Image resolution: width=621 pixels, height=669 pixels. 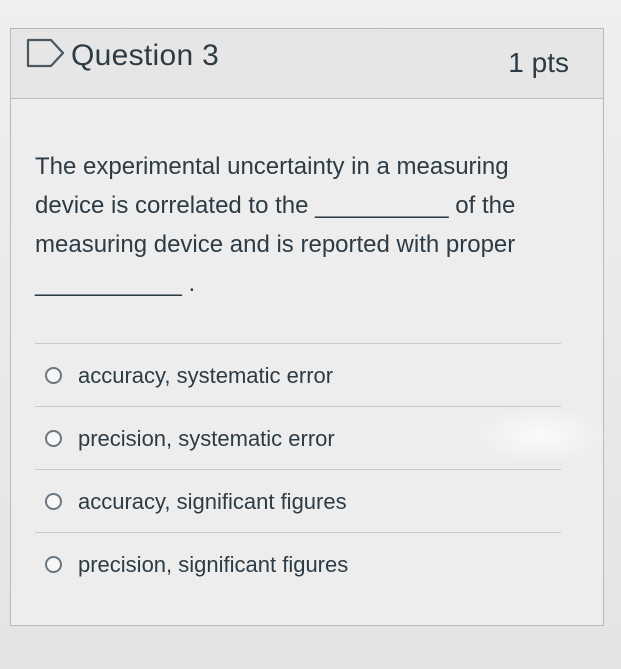 I want to click on answer-option: accuracy, systematic error, so click(x=298, y=374).